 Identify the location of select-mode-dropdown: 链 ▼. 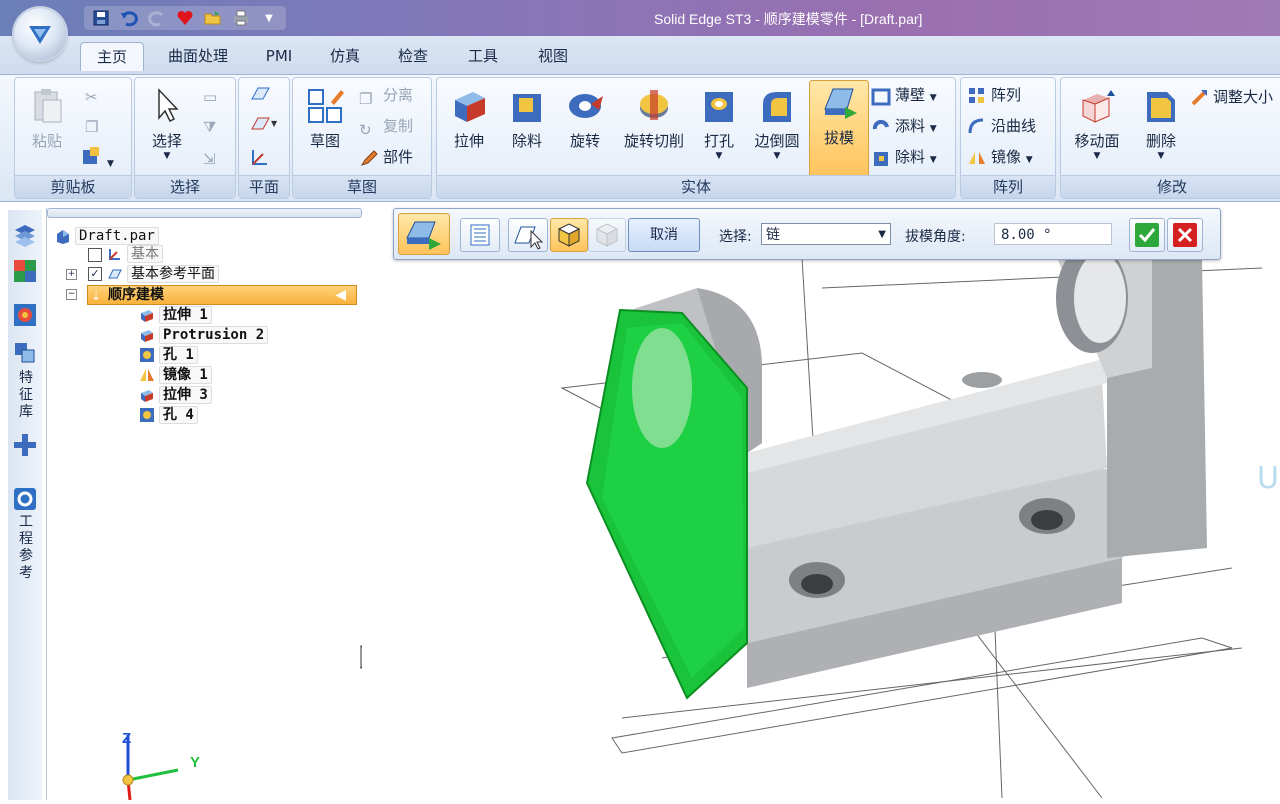
(826, 234).